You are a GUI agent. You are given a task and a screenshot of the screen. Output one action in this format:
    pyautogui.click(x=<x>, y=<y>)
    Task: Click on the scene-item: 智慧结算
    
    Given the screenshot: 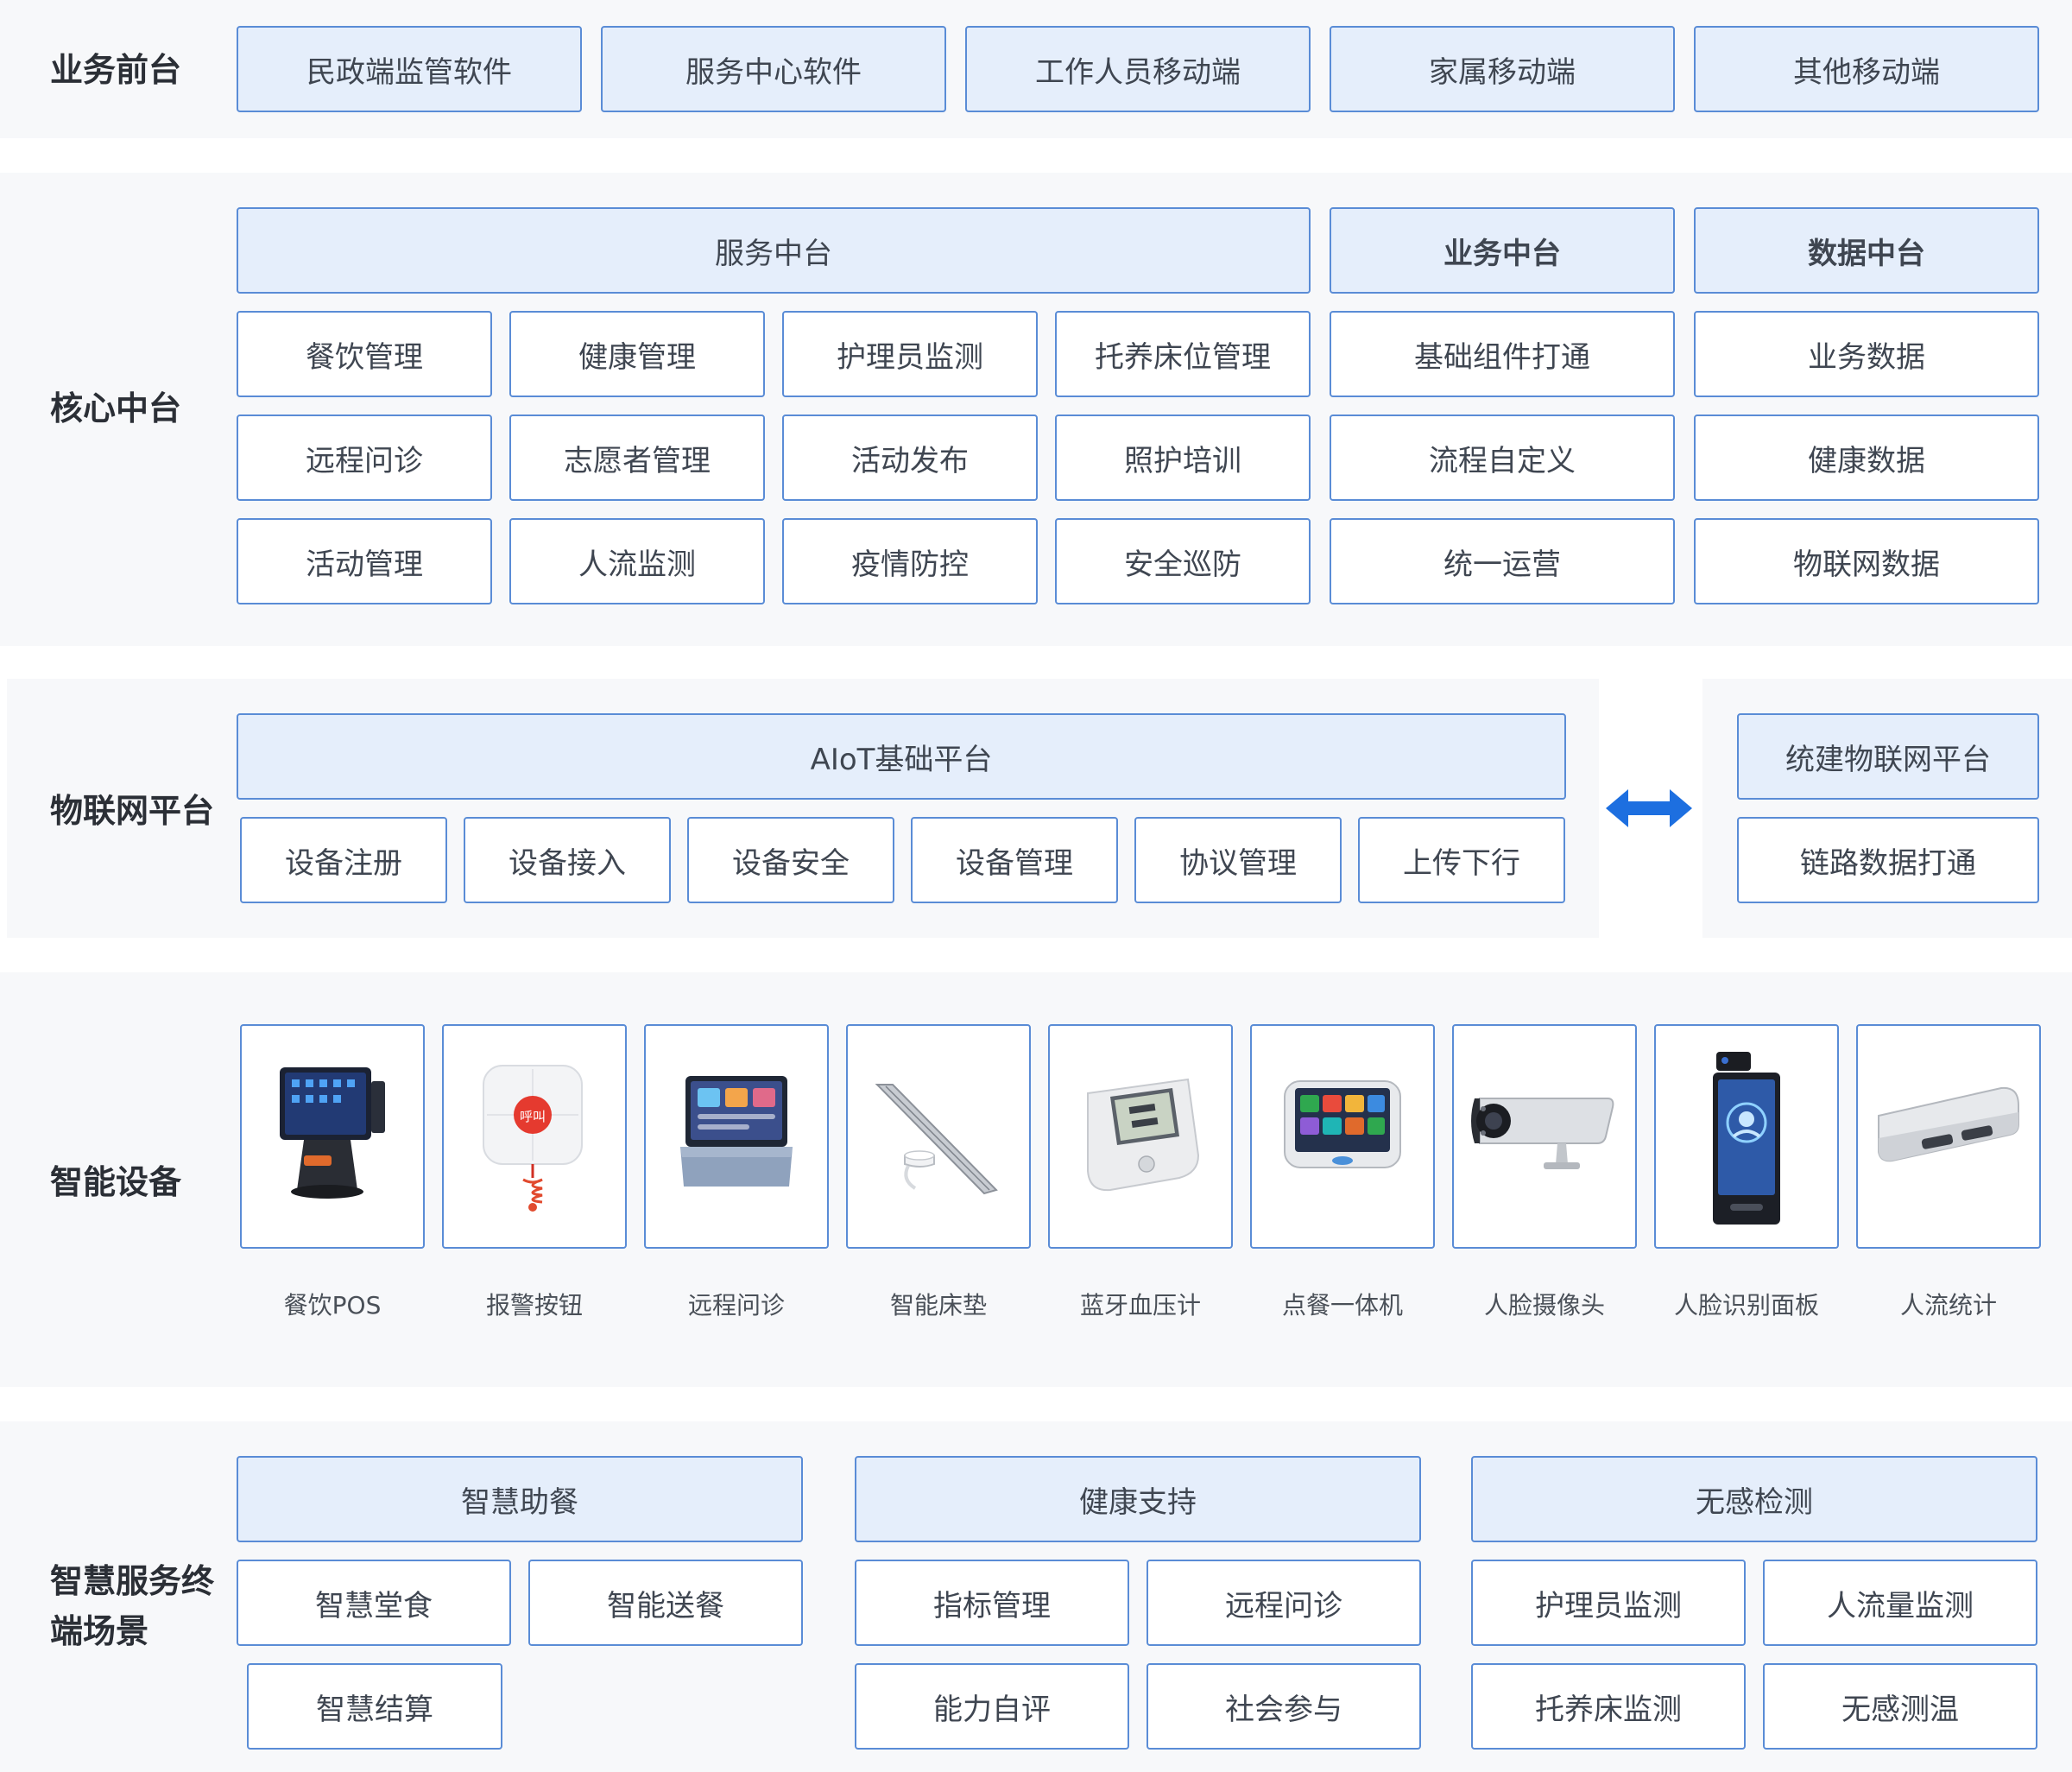 What is the action you would take?
    pyautogui.click(x=374, y=1707)
    